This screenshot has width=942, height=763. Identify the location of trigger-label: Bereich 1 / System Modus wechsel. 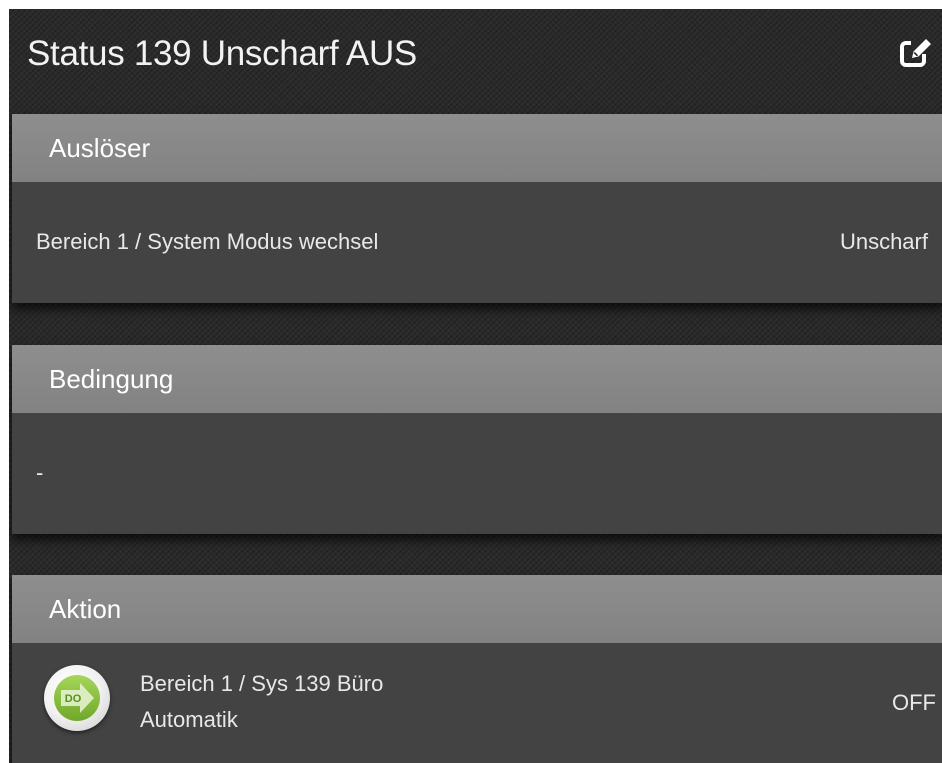
(207, 241).